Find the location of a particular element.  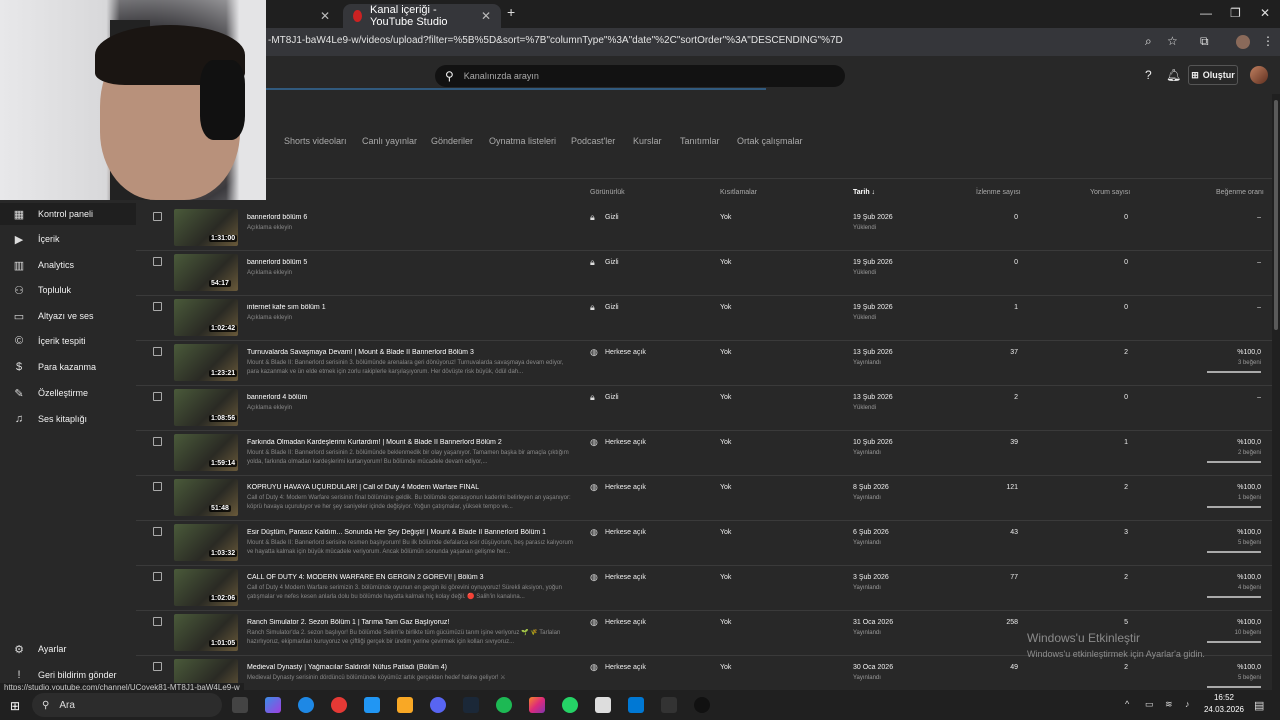

task-view-icon is located at coordinates (240, 705).